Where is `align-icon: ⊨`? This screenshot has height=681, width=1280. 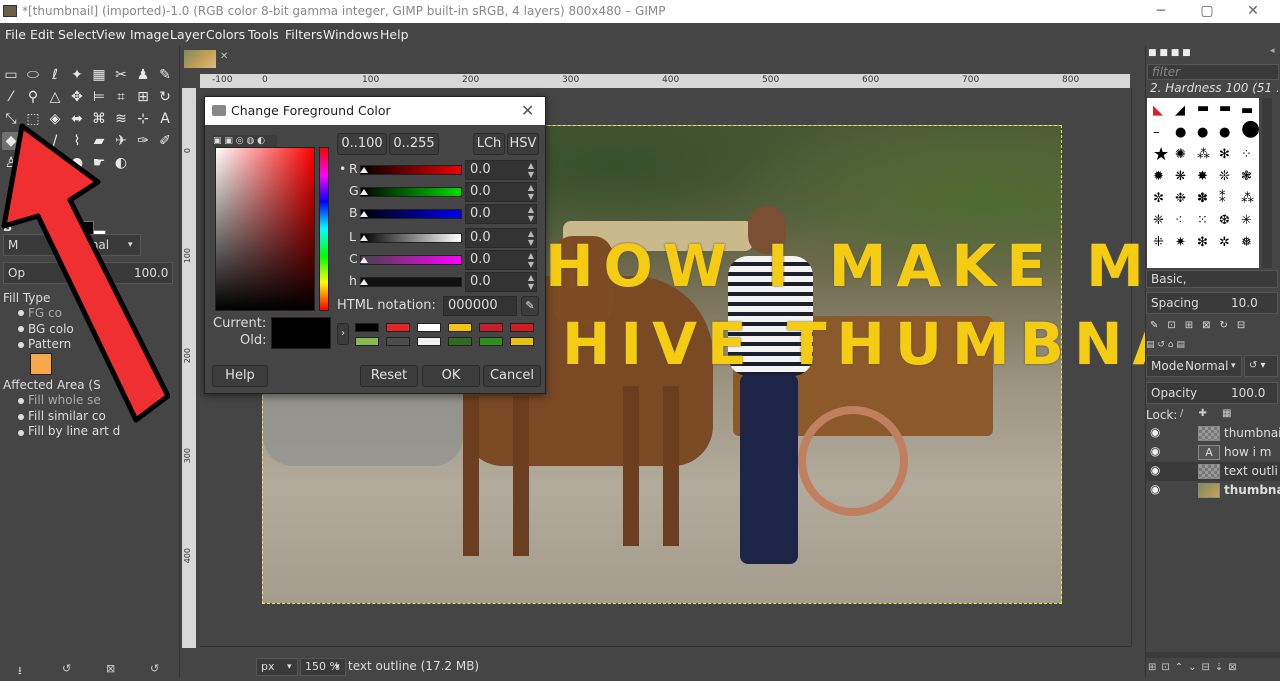 align-icon: ⊨ is located at coordinates (99, 97).